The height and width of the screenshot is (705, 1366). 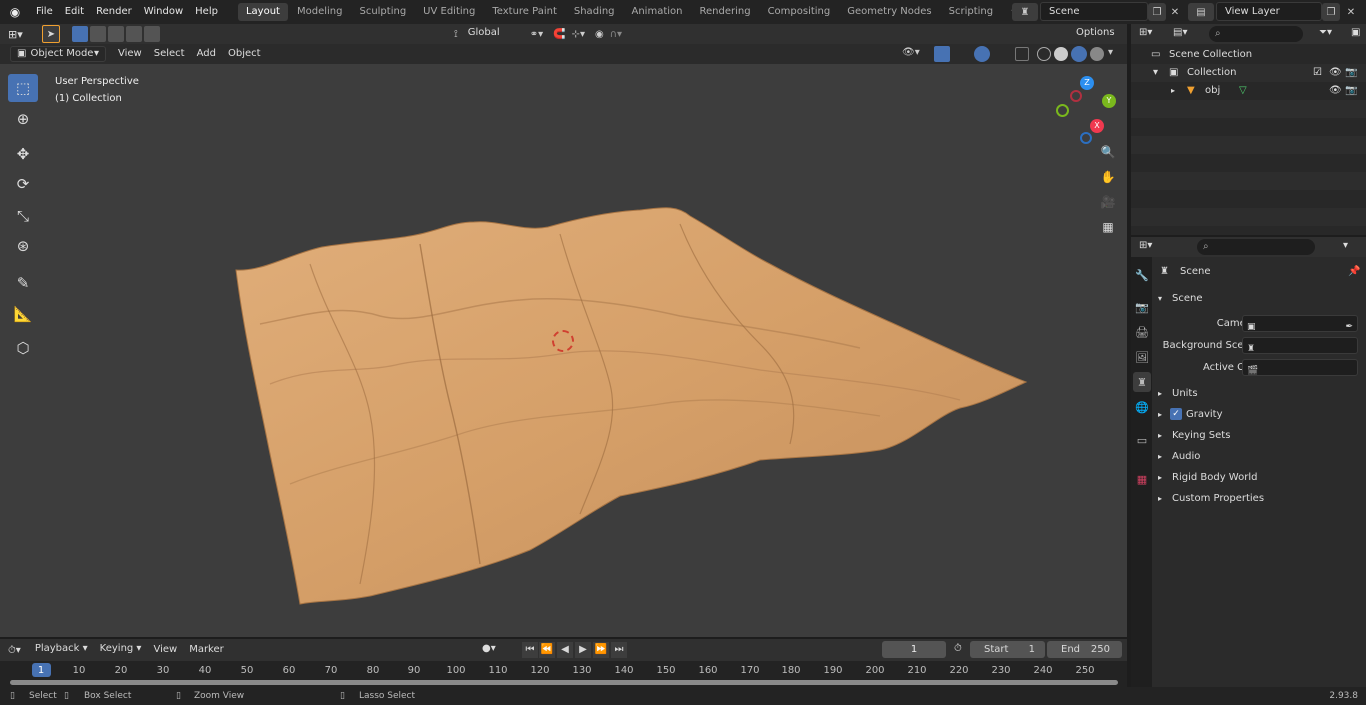 I want to click on shading-solid-icon, so click(x=1061, y=54).